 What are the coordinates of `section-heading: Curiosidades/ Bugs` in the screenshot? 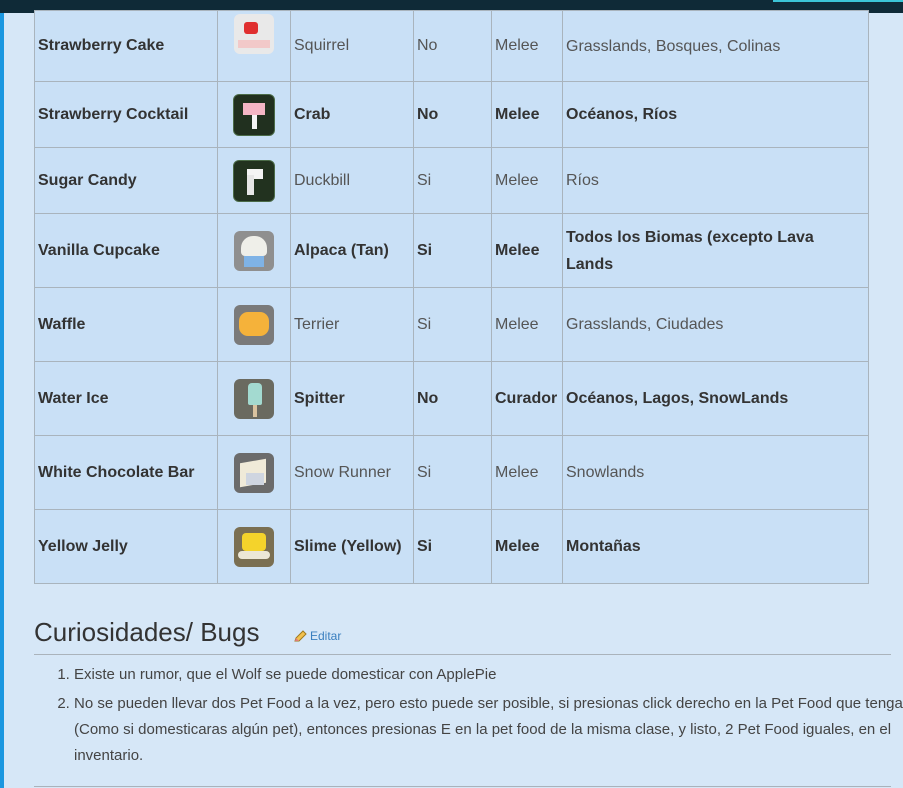 It's located at (147, 632).